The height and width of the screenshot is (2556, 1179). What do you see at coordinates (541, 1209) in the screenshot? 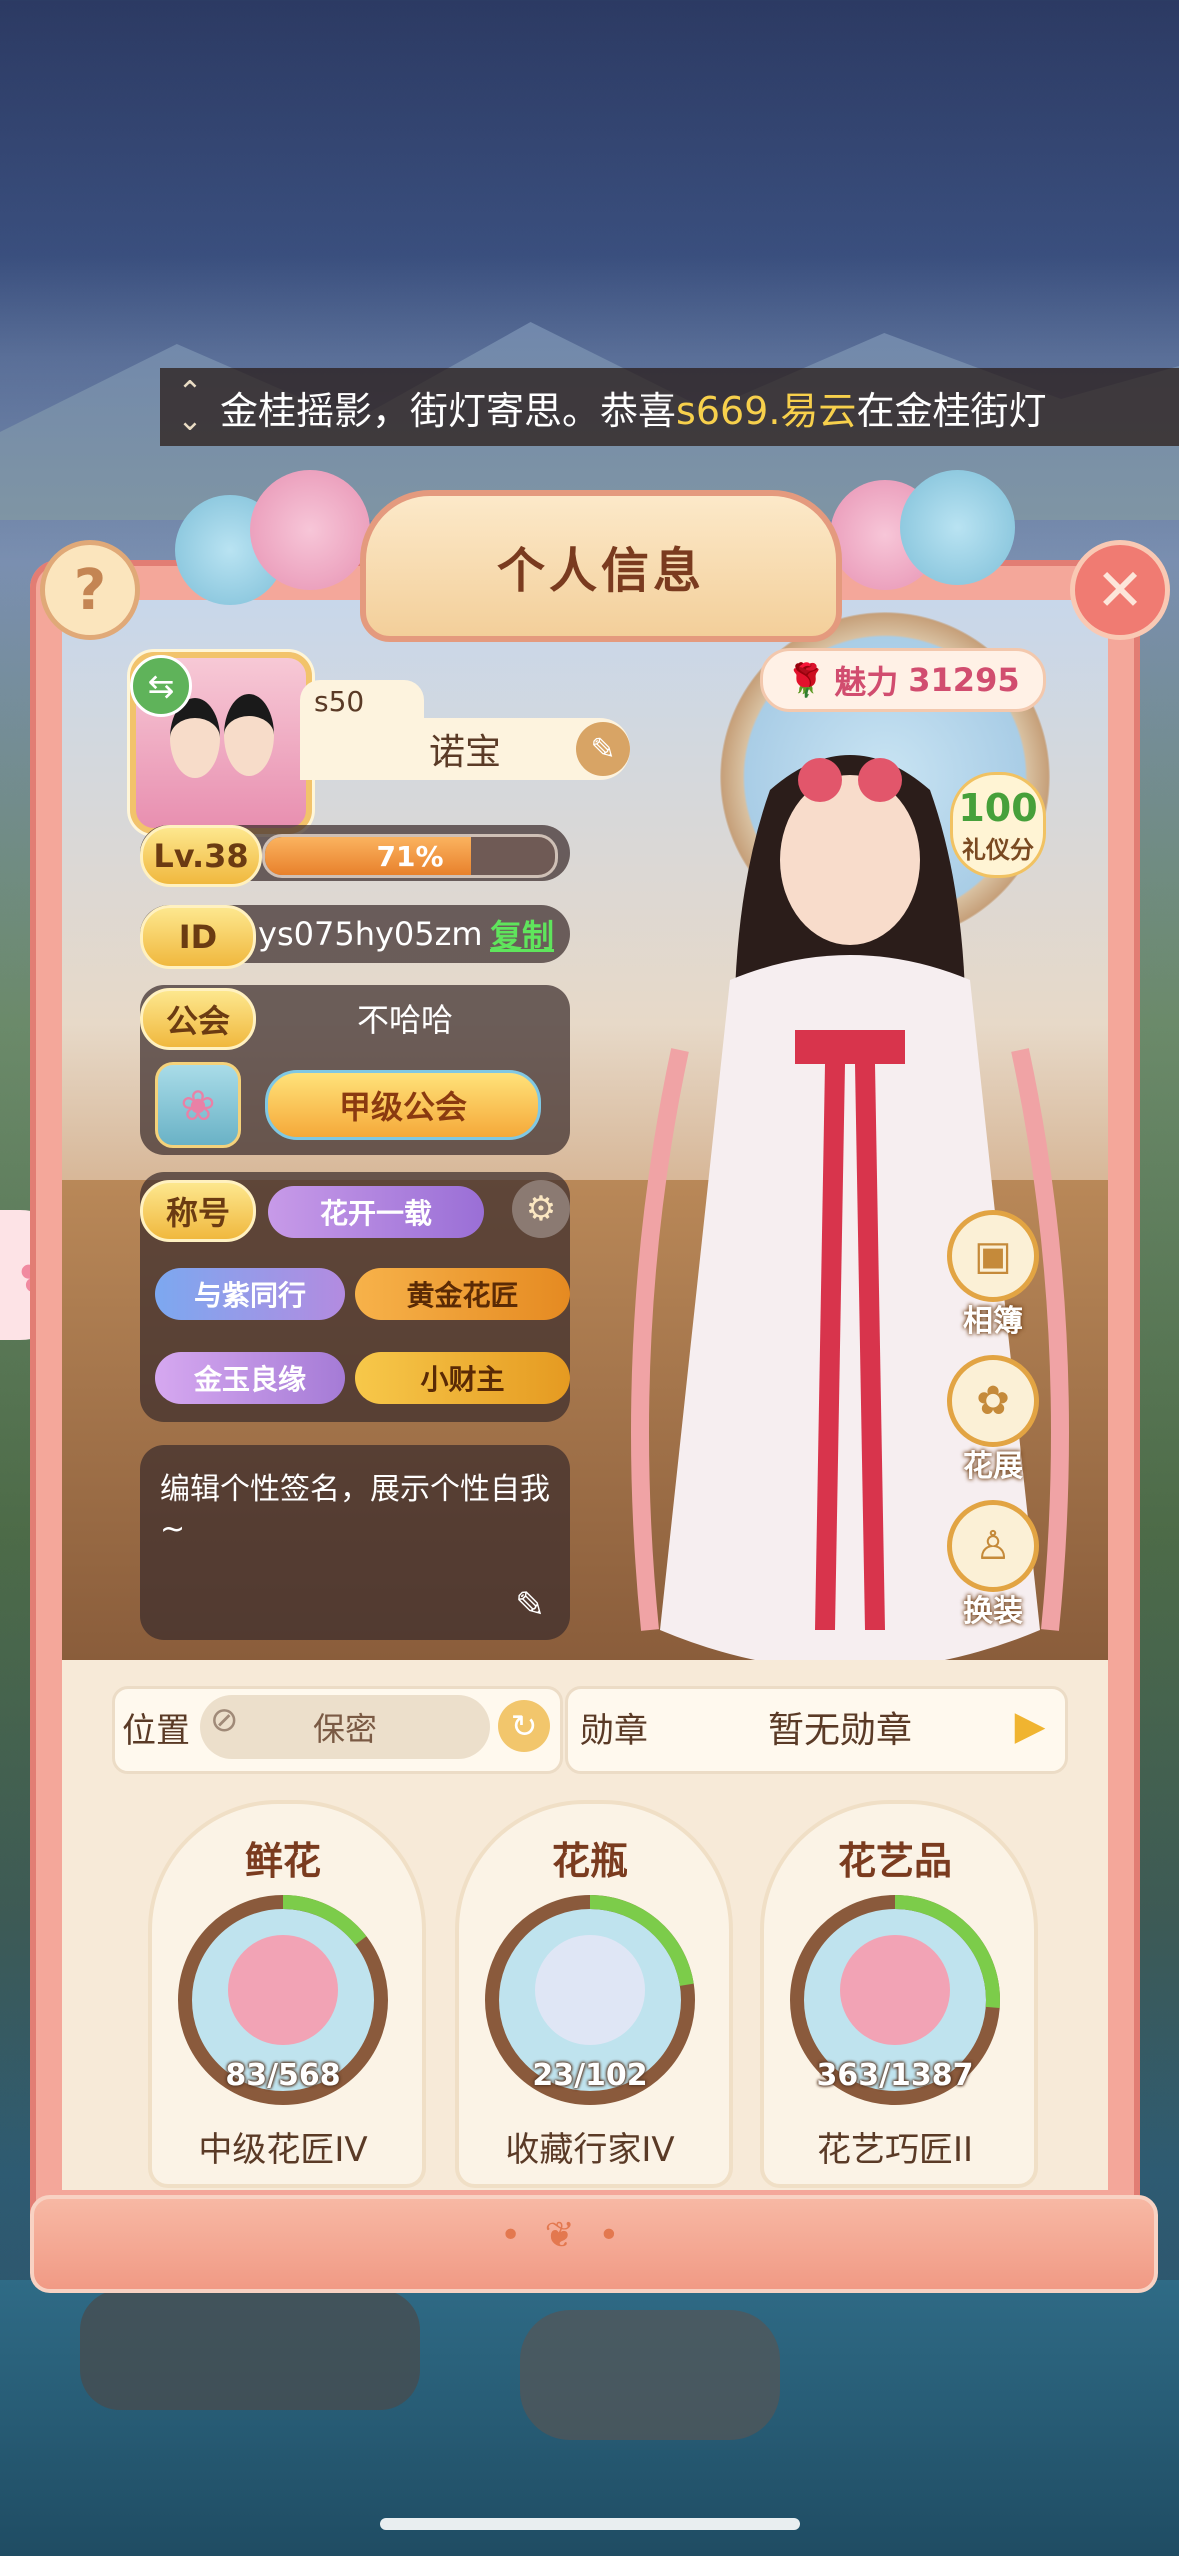
I see `settings-gear-icon: ⚙` at bounding box center [541, 1209].